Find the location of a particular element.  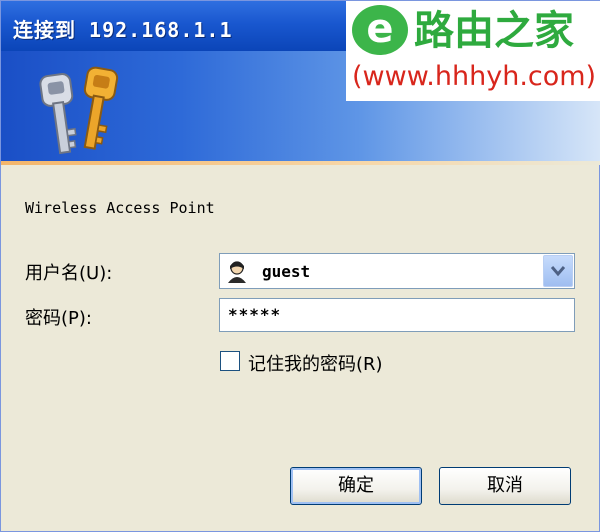

banner-divider is located at coordinates (300, 163).